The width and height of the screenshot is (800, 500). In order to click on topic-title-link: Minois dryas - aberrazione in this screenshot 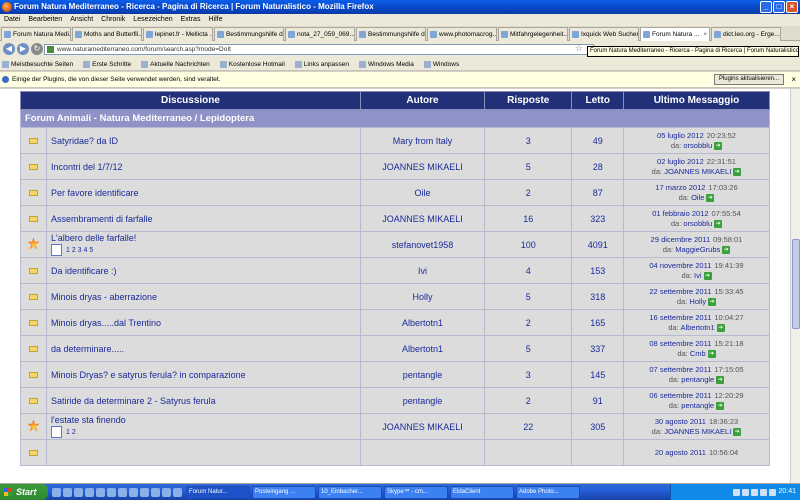, I will do `click(205, 297)`.